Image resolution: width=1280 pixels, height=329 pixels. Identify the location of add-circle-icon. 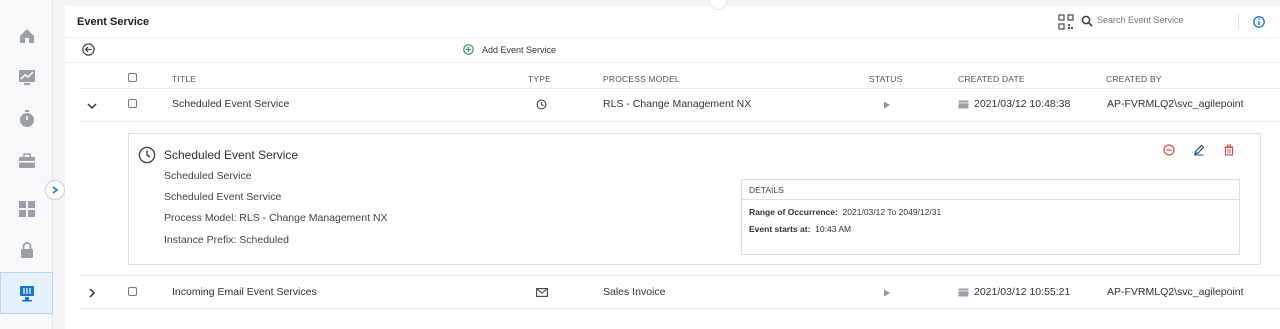
(468, 49).